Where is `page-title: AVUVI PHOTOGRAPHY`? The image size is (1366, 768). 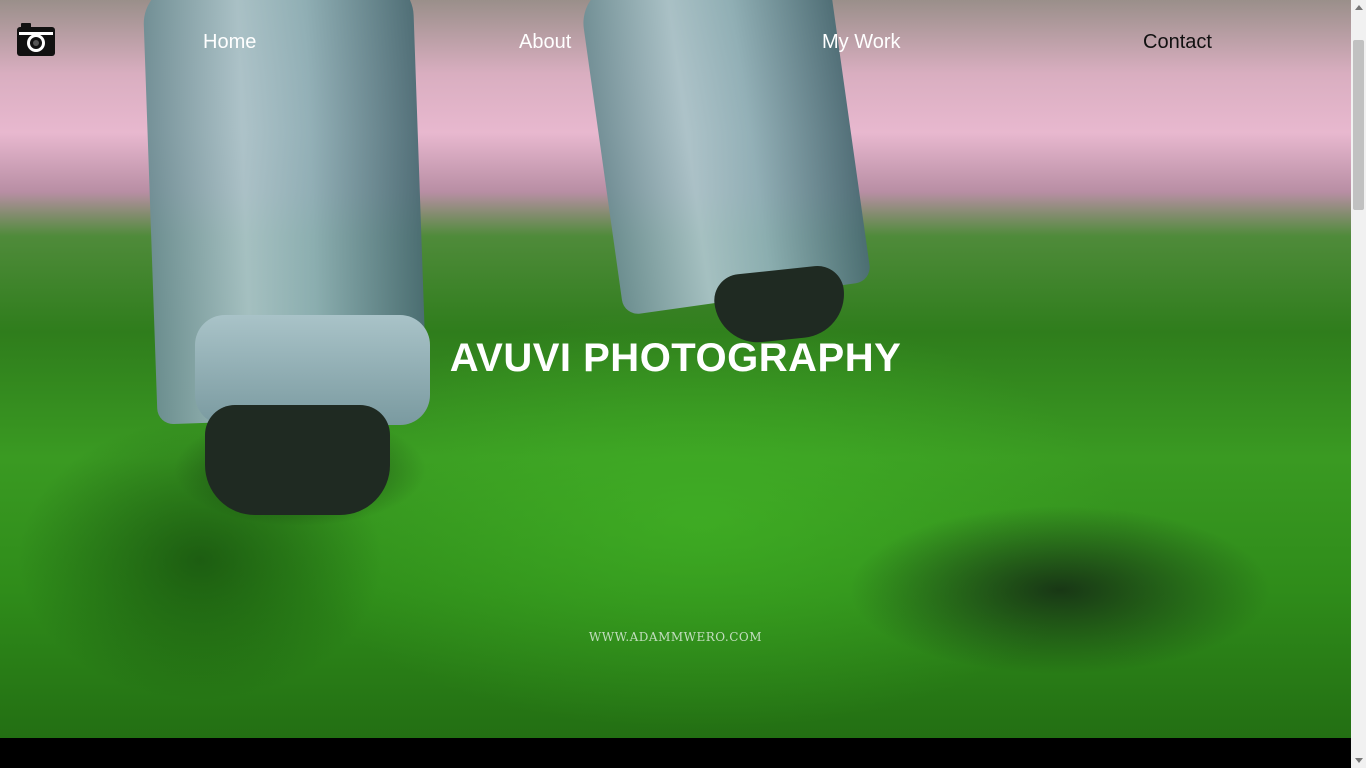
page-title: AVUVI PHOTOGRAPHY is located at coordinates (675, 358).